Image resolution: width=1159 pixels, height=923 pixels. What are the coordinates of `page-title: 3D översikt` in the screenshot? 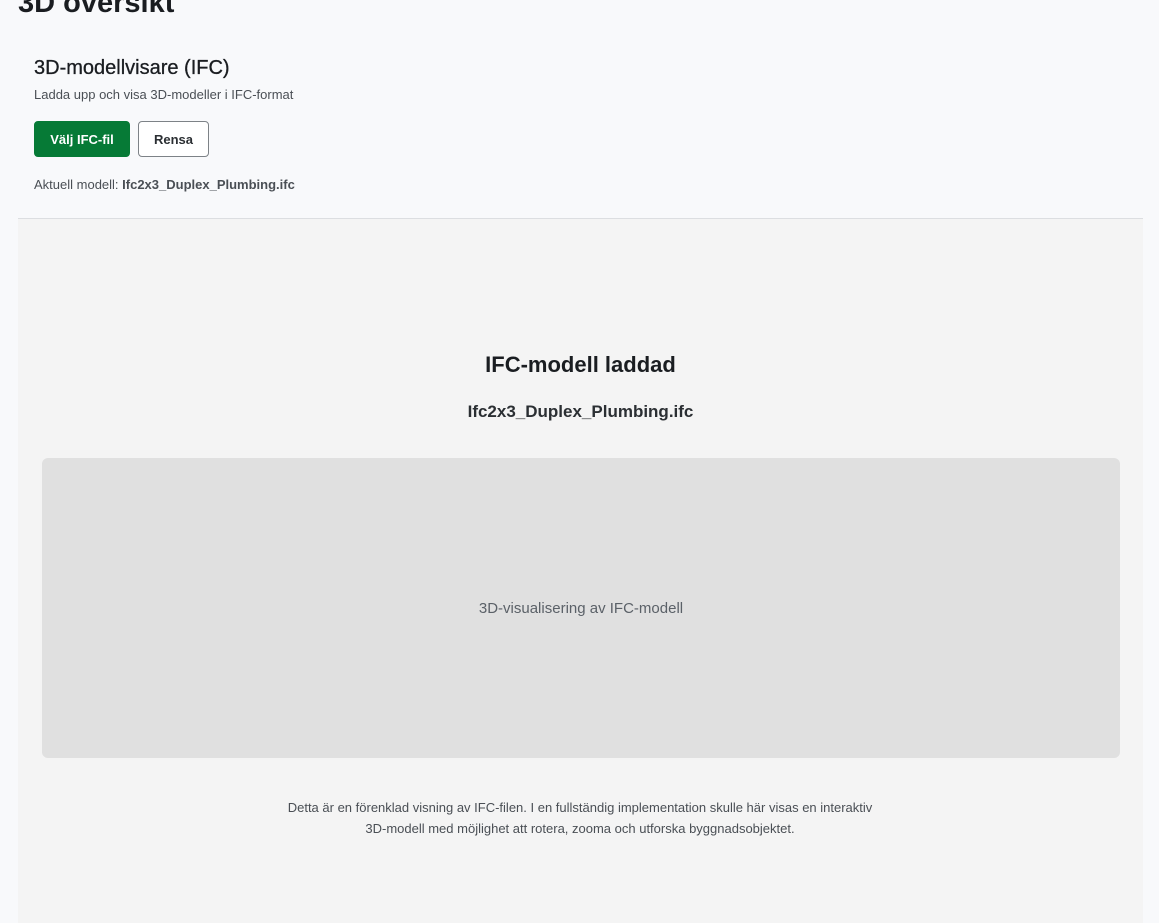 It's located at (96, 9).